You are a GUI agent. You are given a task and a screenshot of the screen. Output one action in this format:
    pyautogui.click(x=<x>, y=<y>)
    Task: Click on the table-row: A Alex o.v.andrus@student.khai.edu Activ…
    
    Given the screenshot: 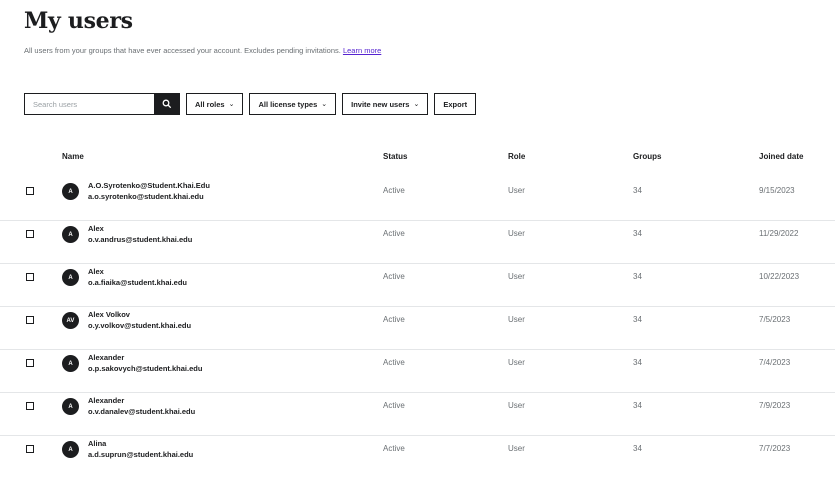 What is the action you would take?
    pyautogui.click(x=417, y=242)
    